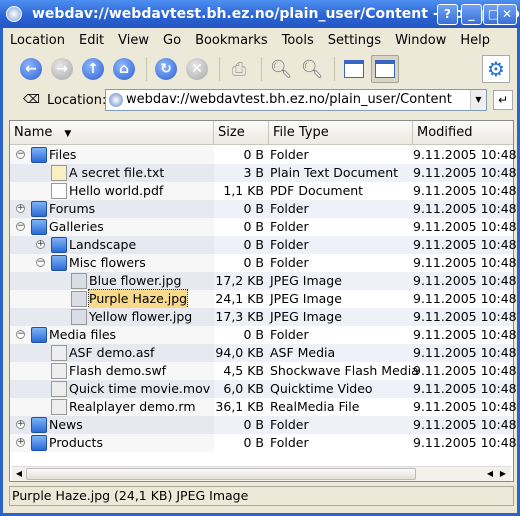  Describe the element at coordinates (354, 40) in the screenshot. I see `menu-settings: Settings` at that location.